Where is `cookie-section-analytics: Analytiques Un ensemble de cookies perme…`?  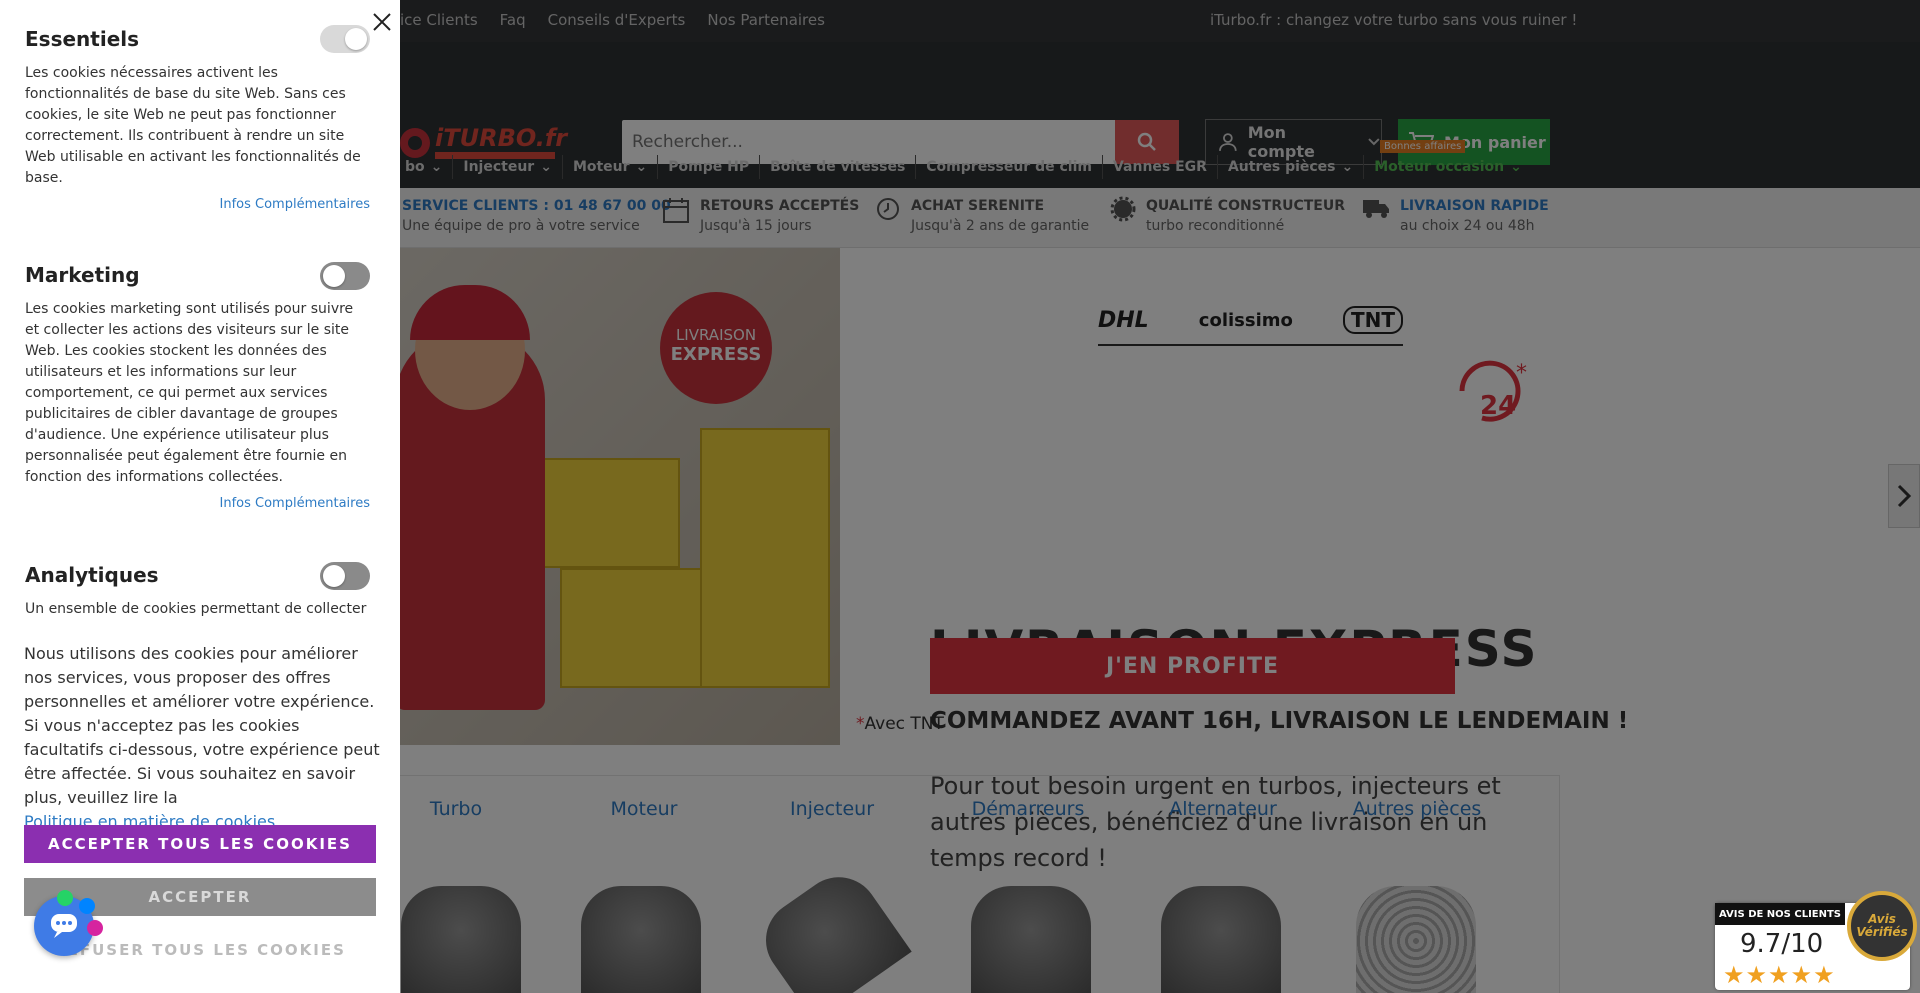
cookie-section-analytics: Analytiques Un ensemble de cookies perme… is located at coordinates (197, 591).